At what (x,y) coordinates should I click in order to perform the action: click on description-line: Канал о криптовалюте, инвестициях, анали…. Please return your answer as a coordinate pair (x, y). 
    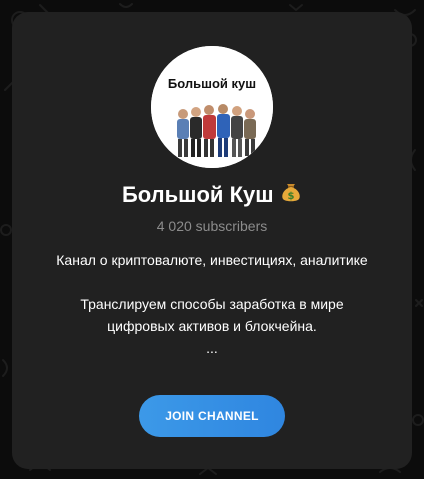
    Looking at the image, I should click on (212, 260).